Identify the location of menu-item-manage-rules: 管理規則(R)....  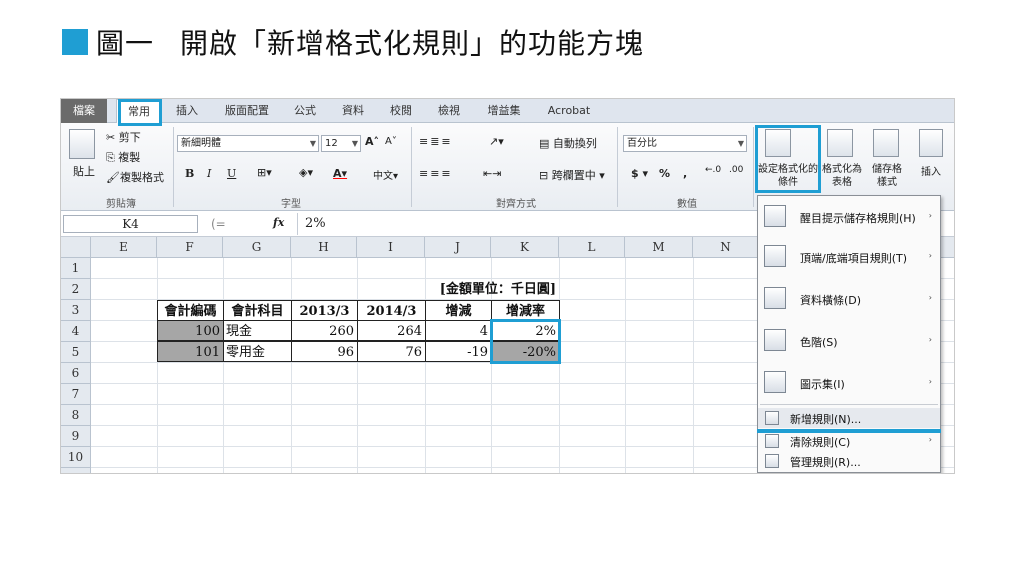
(849, 461).